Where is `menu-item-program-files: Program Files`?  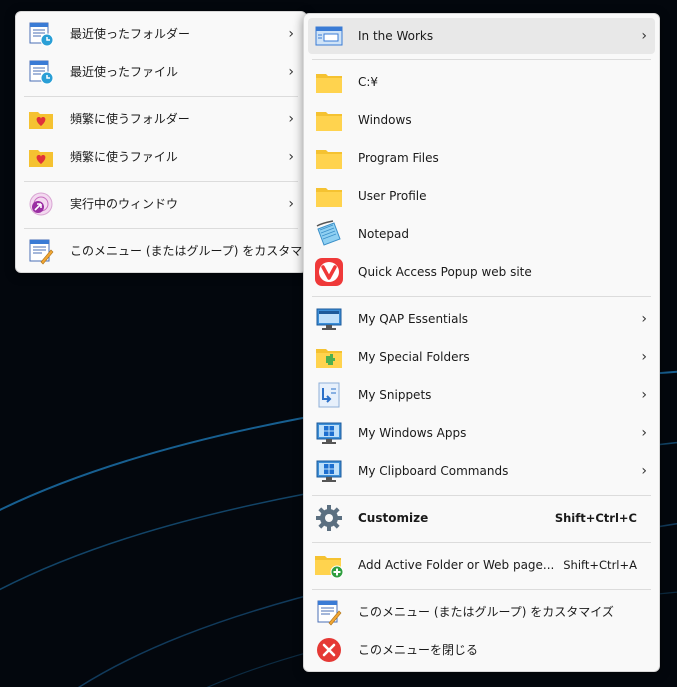
menu-item-program-files: Program Files is located at coordinates (481, 158).